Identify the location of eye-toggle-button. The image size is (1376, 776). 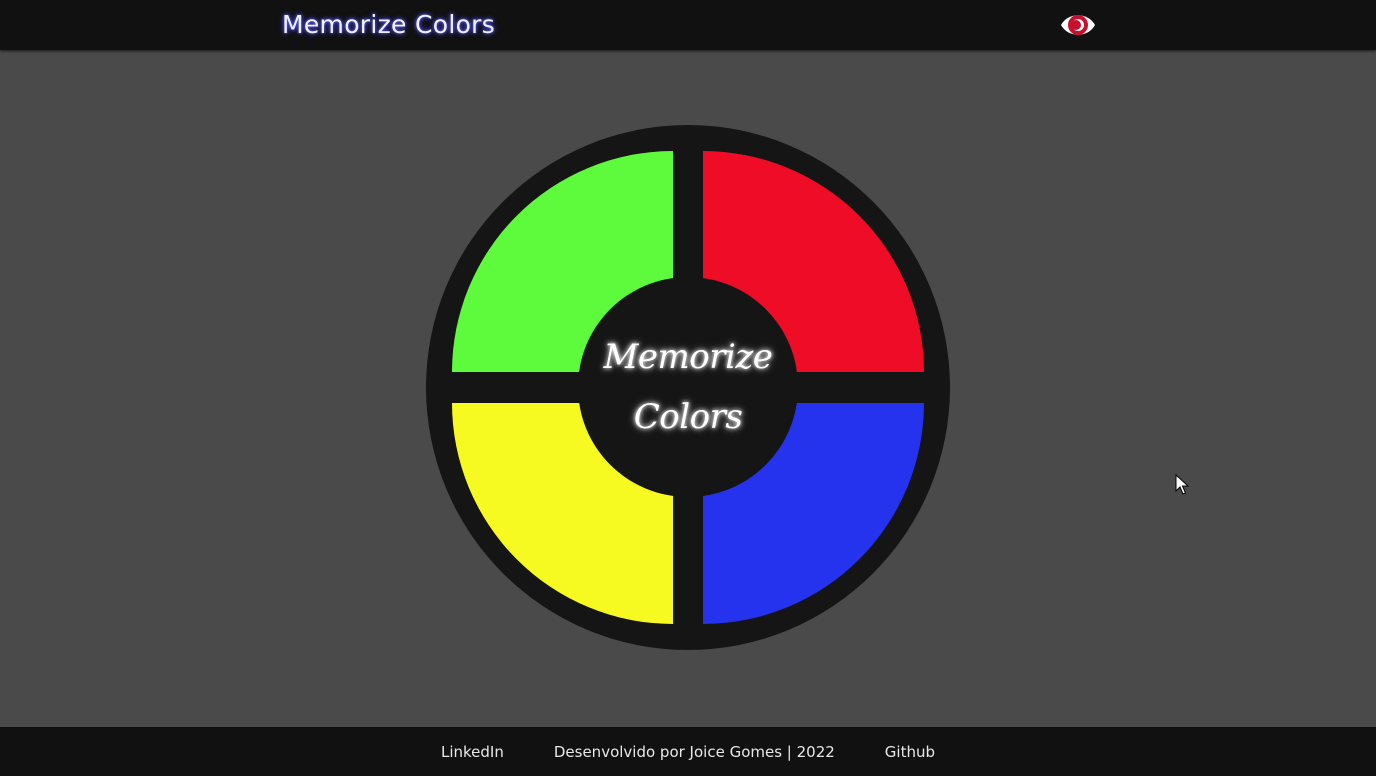
(1078, 25).